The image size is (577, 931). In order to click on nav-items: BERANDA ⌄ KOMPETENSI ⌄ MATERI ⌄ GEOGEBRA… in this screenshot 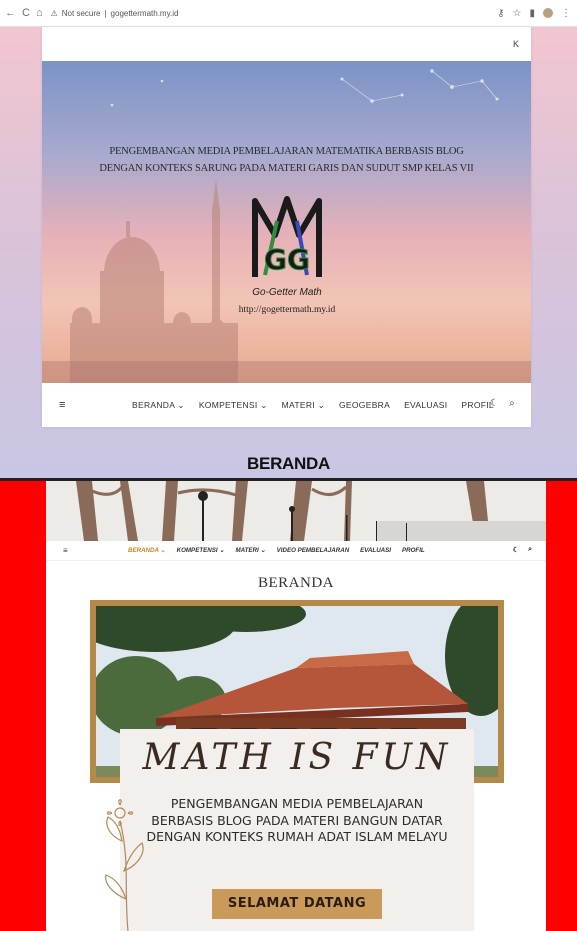, I will do `click(313, 405)`.